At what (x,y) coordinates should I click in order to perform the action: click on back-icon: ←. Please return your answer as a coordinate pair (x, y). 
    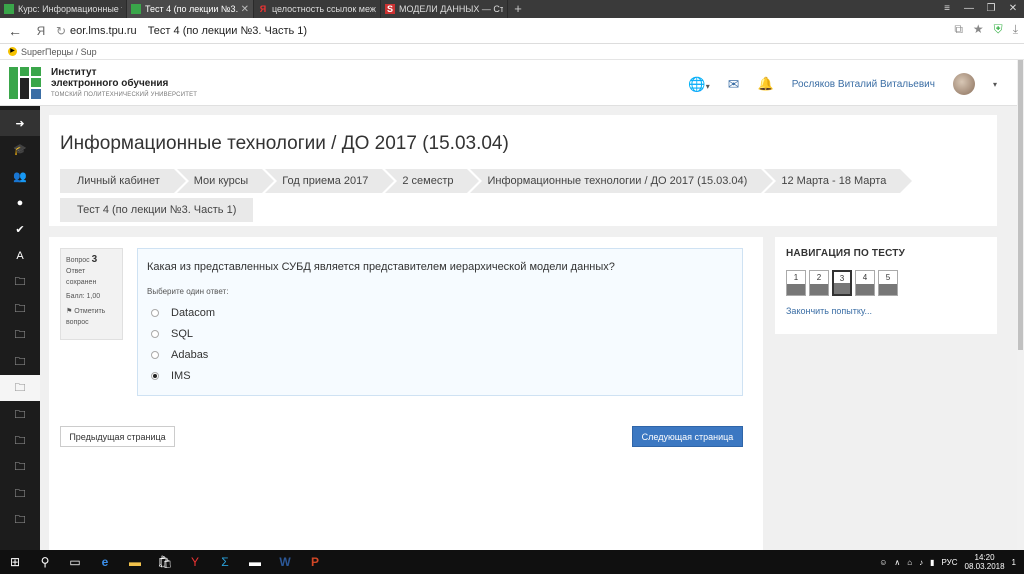
    Looking at the image, I should click on (15, 31).